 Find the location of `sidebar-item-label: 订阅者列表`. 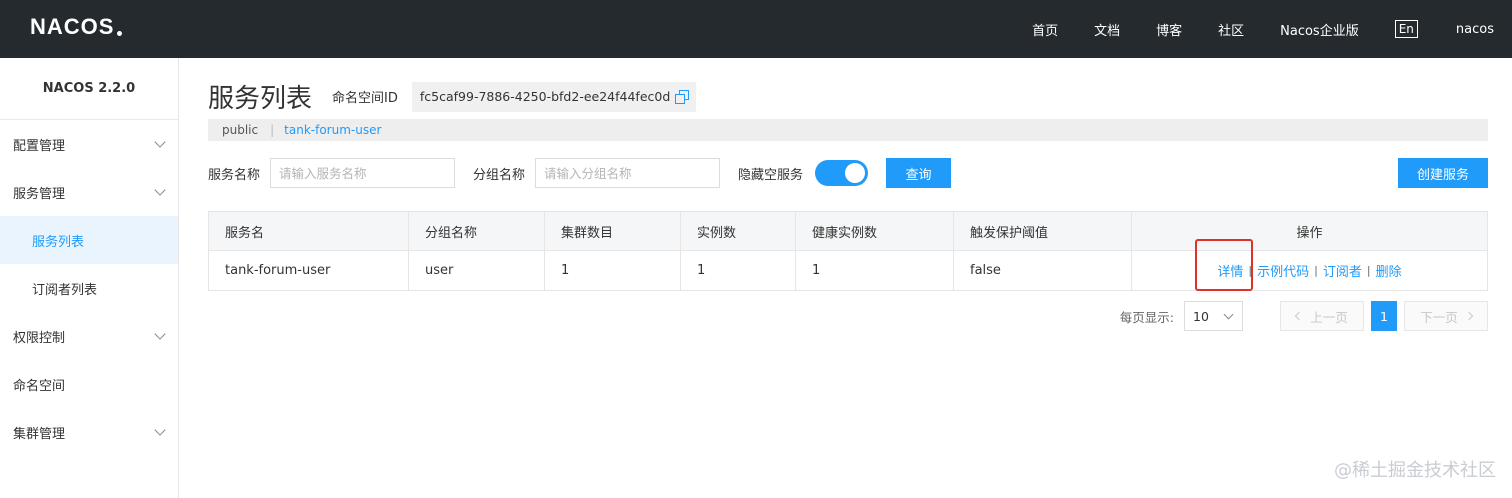

sidebar-item-label: 订阅者列表 is located at coordinates (65, 290).